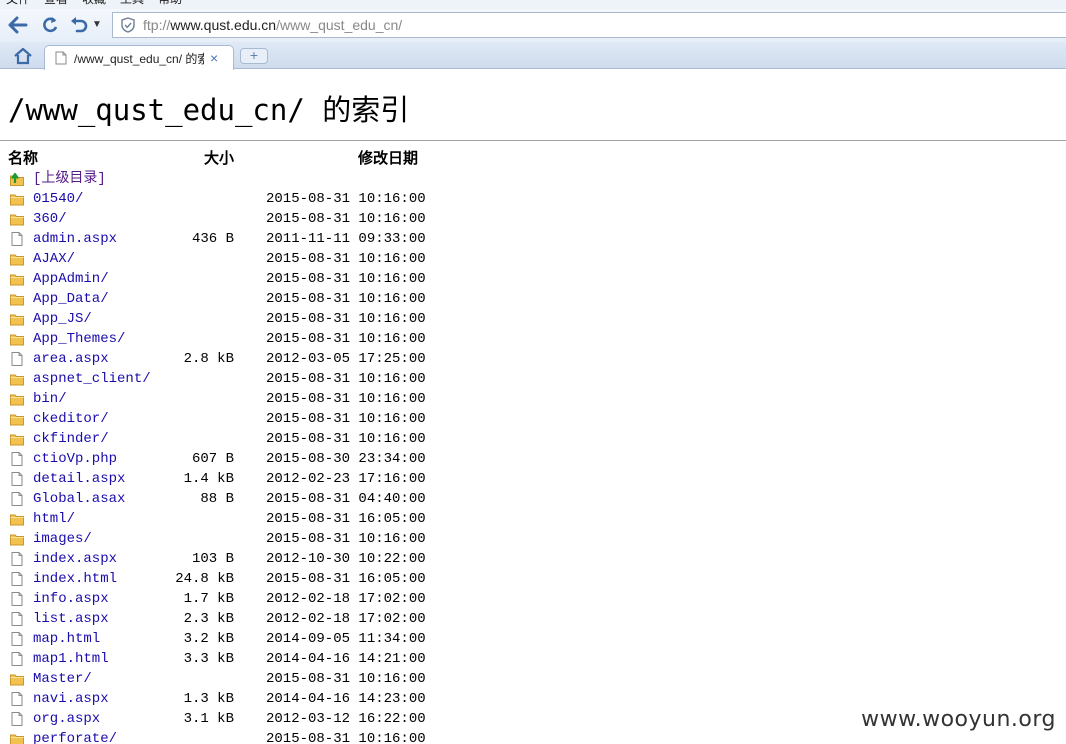  Describe the element at coordinates (79, 479) in the screenshot. I see `file-link: detail.aspx` at that location.